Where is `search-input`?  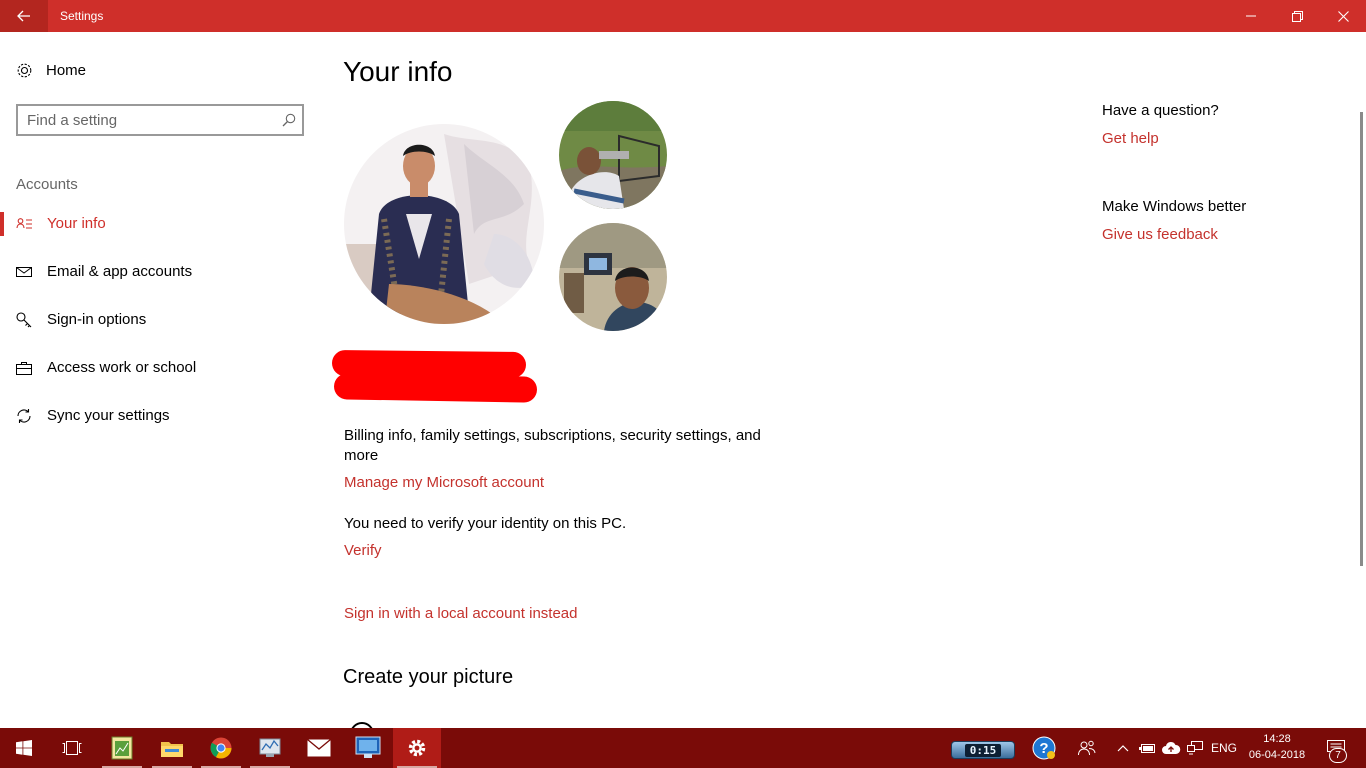 search-input is located at coordinates (152, 120).